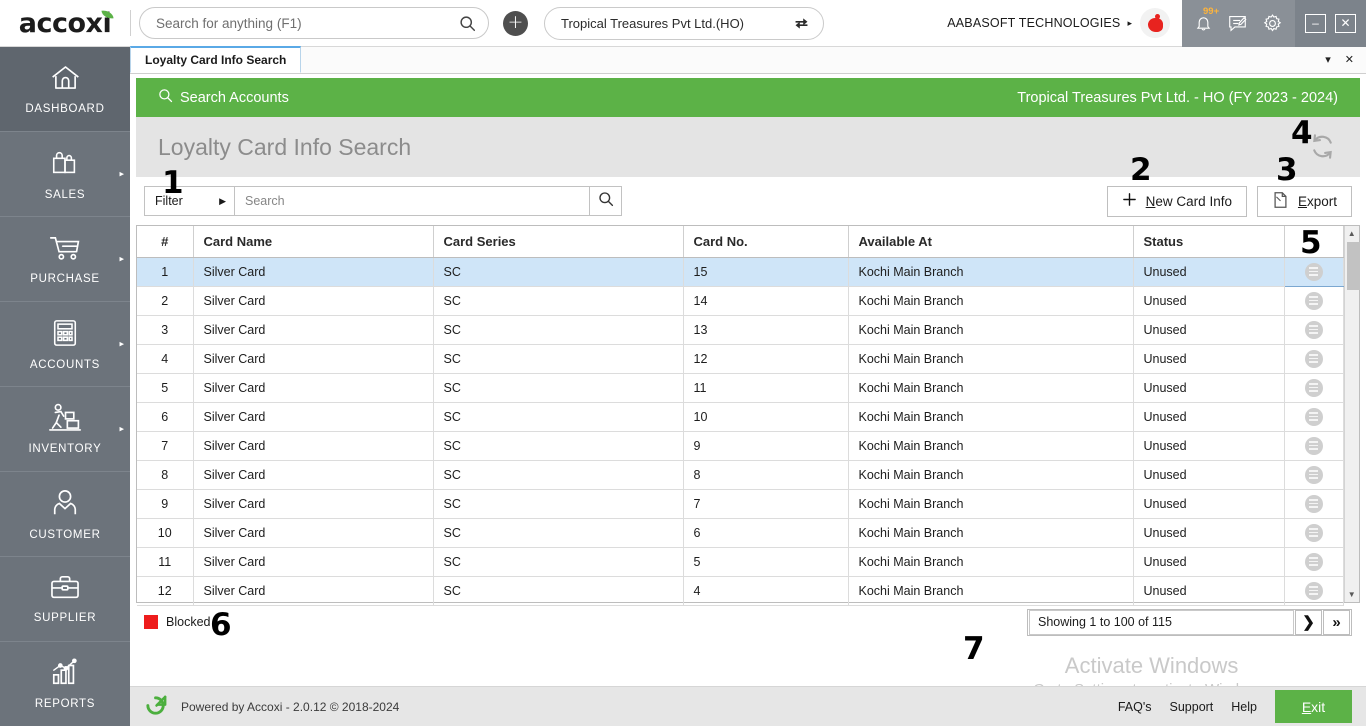  What do you see at coordinates (1352, 594) in the screenshot?
I see `scroll-down-arrow-icon: ▼` at bounding box center [1352, 594].